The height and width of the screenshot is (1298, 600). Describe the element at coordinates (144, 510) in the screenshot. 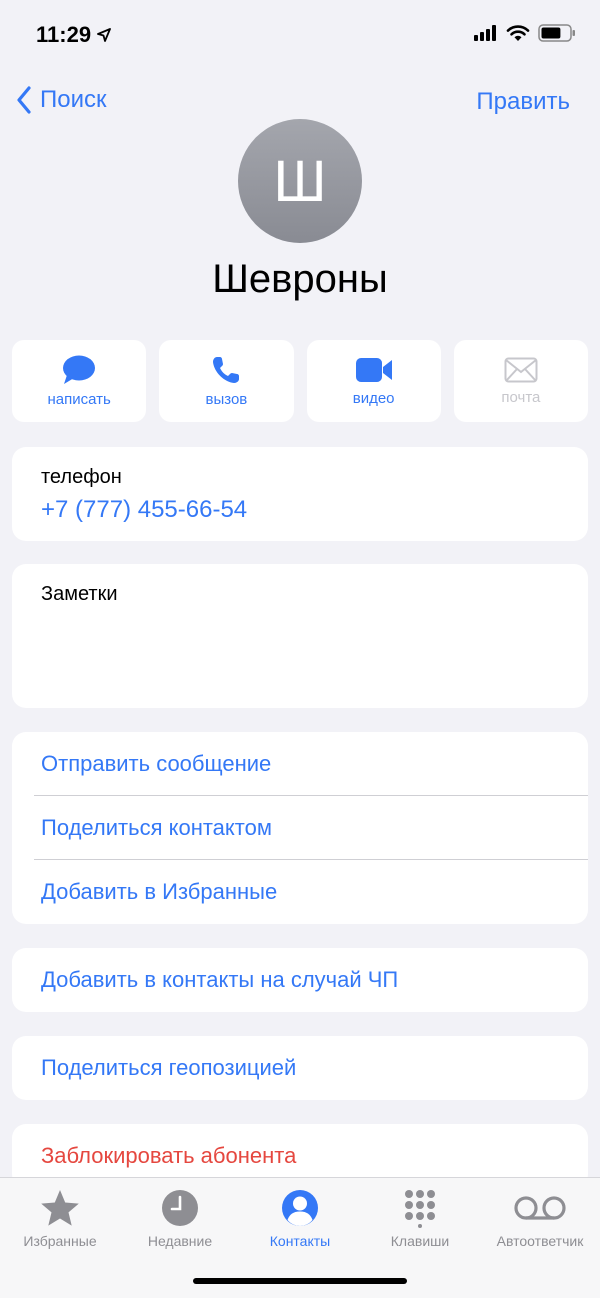

I see `phone-number: +7 (777) 455-66-54` at that location.